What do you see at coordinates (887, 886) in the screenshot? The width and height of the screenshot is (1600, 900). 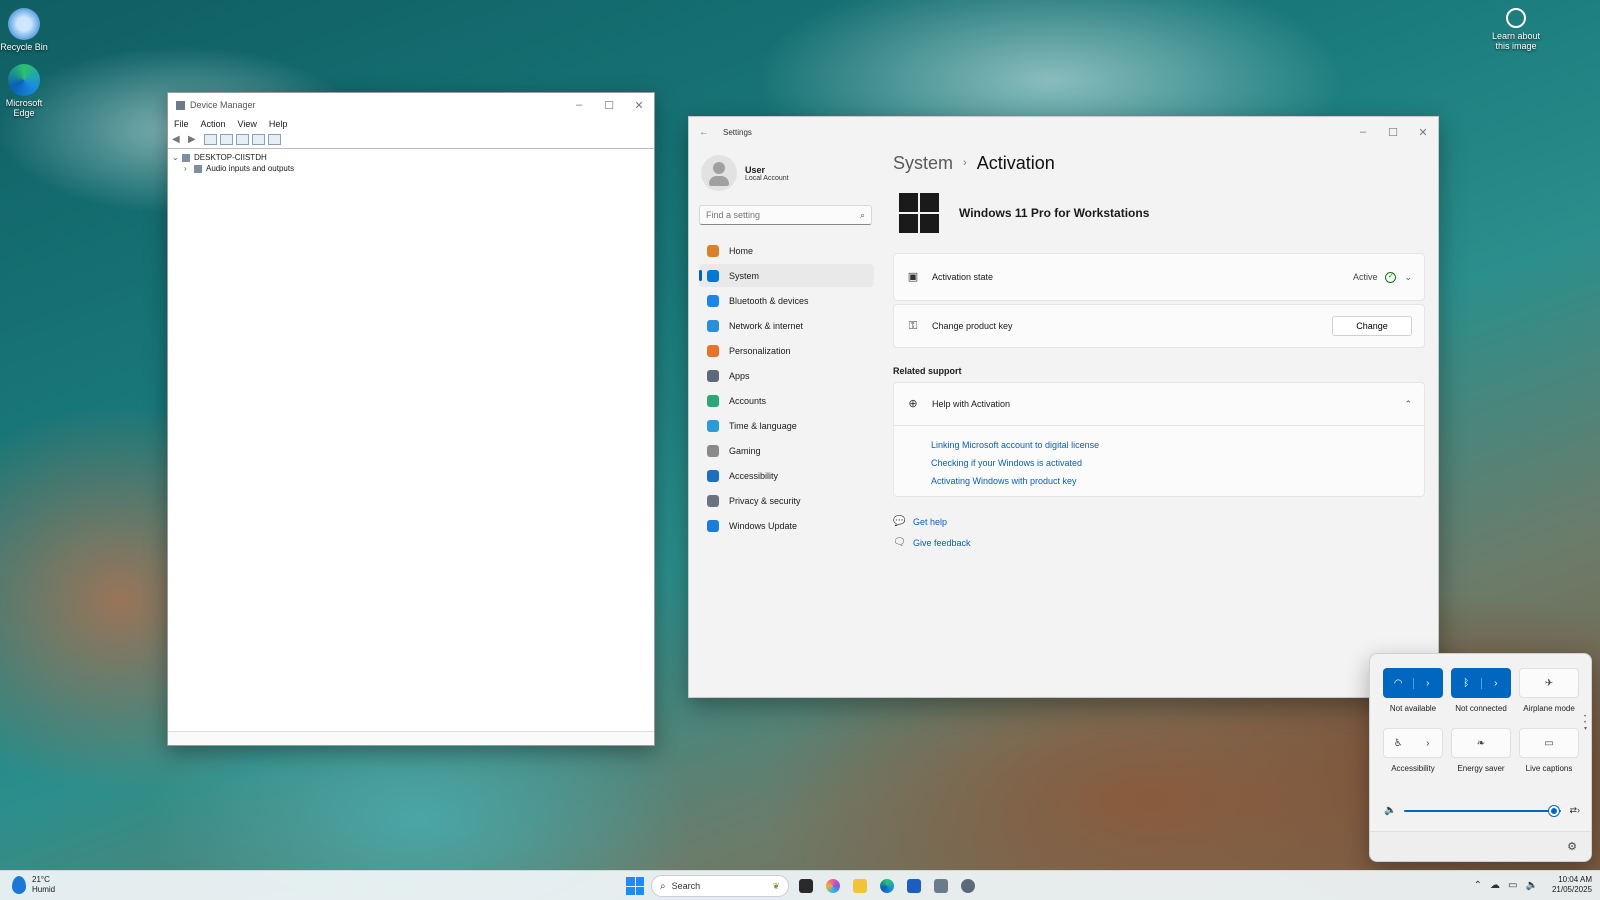 I see `edge-icon` at bounding box center [887, 886].